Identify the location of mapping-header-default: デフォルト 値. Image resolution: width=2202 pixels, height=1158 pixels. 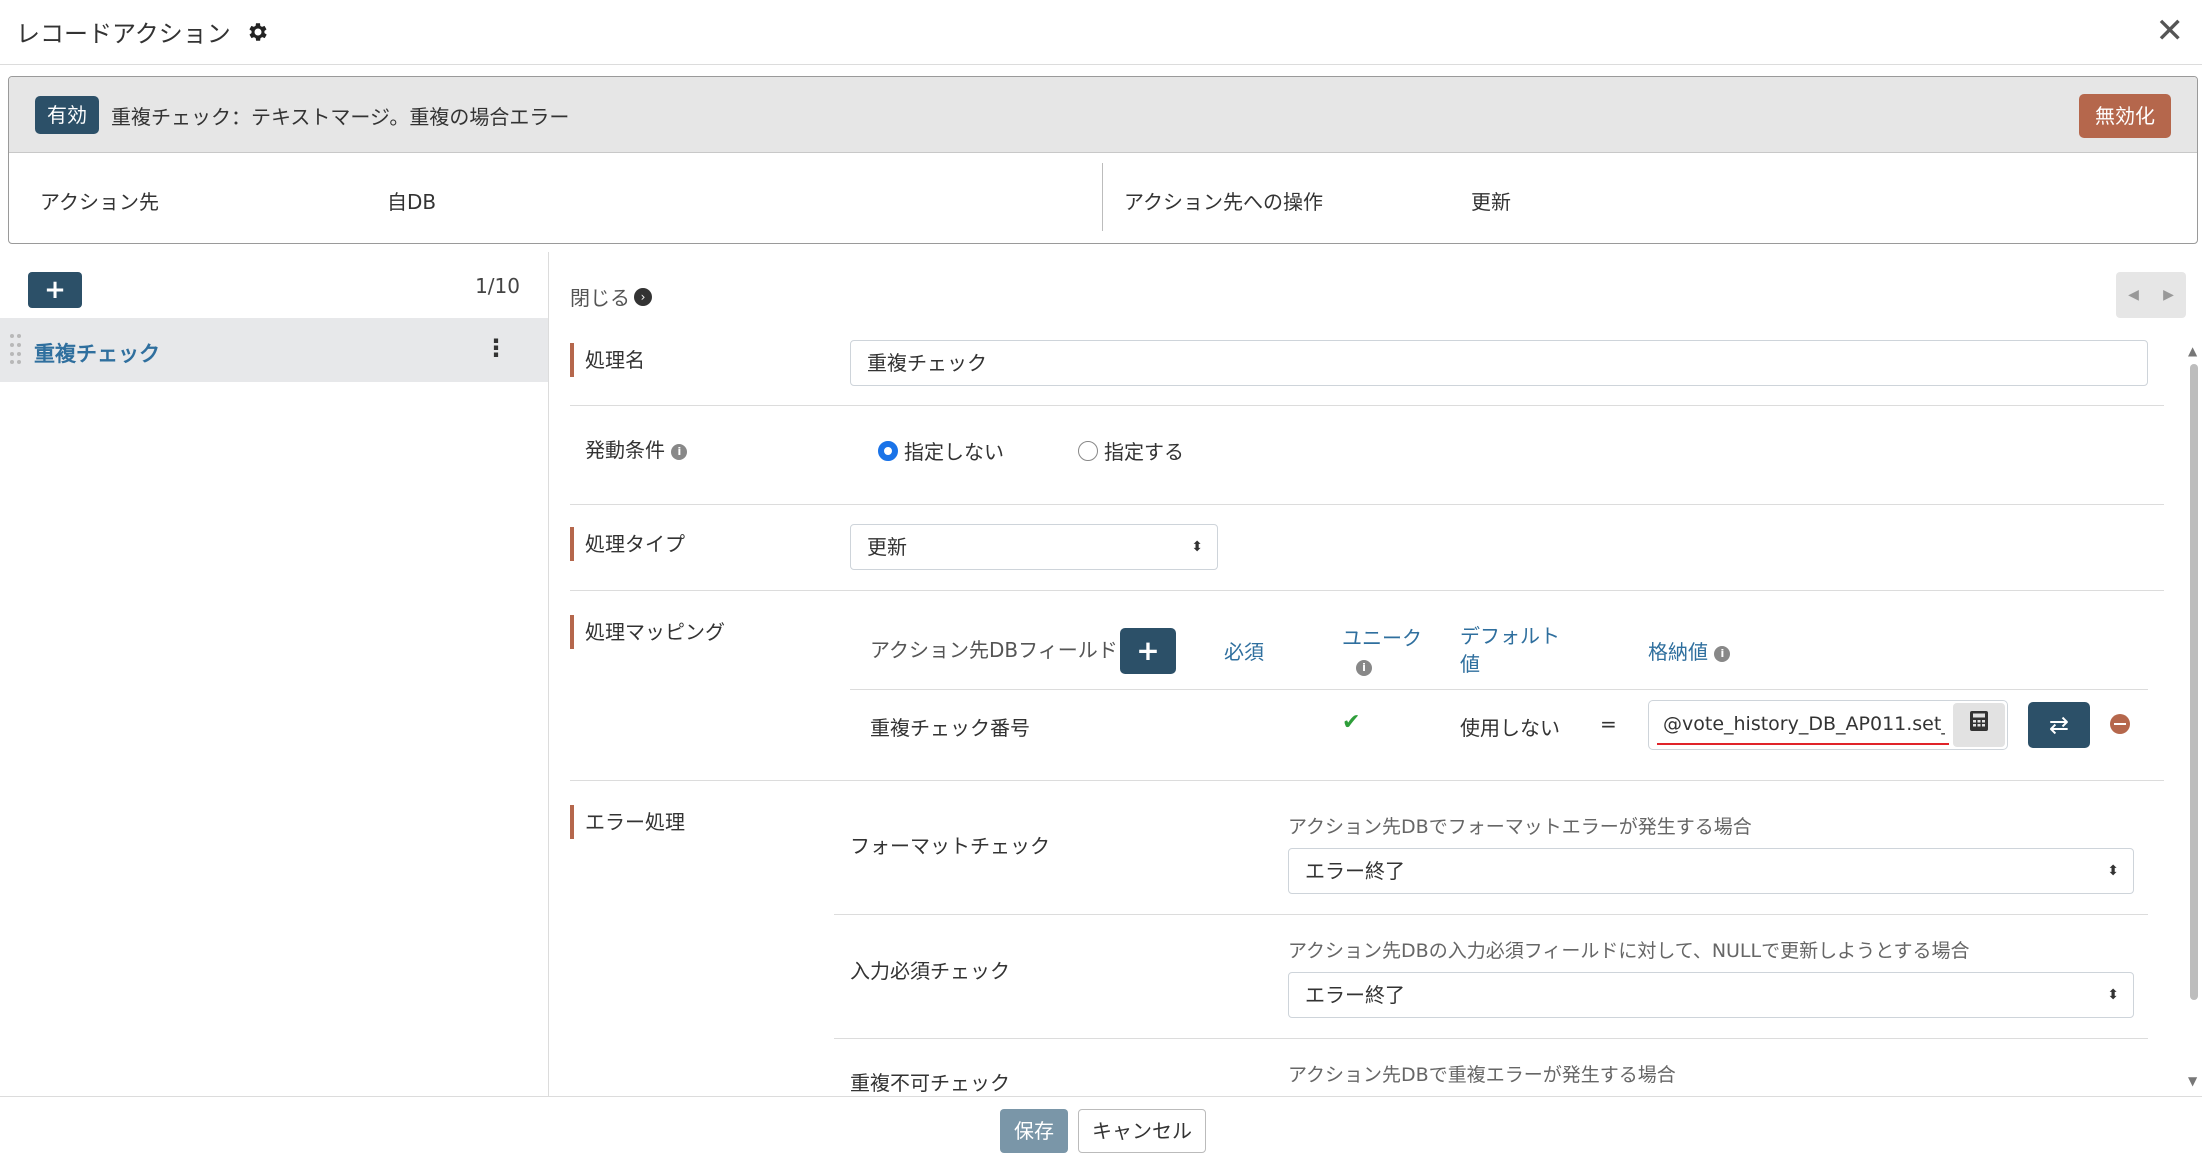
(1510, 650).